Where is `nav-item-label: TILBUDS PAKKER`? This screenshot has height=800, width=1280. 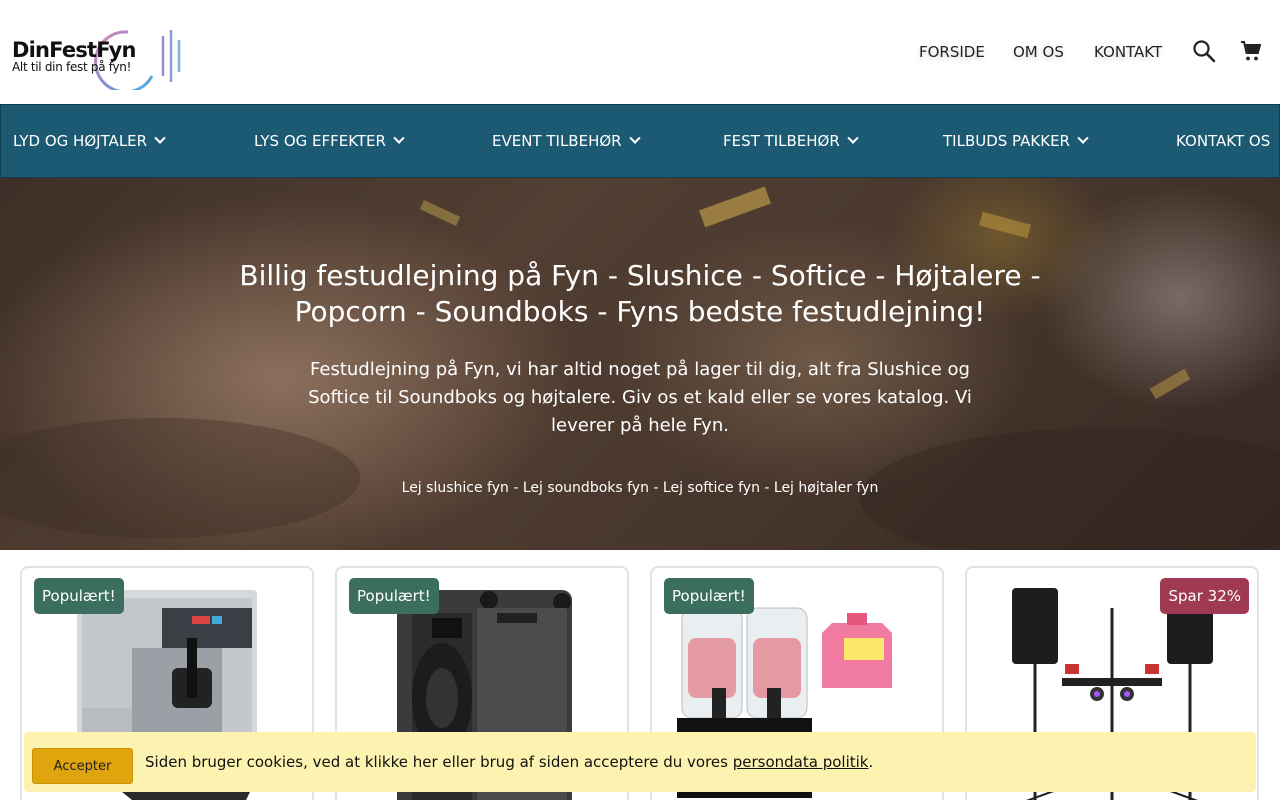
nav-item-label: TILBUDS PAKKER is located at coordinates (1006, 141).